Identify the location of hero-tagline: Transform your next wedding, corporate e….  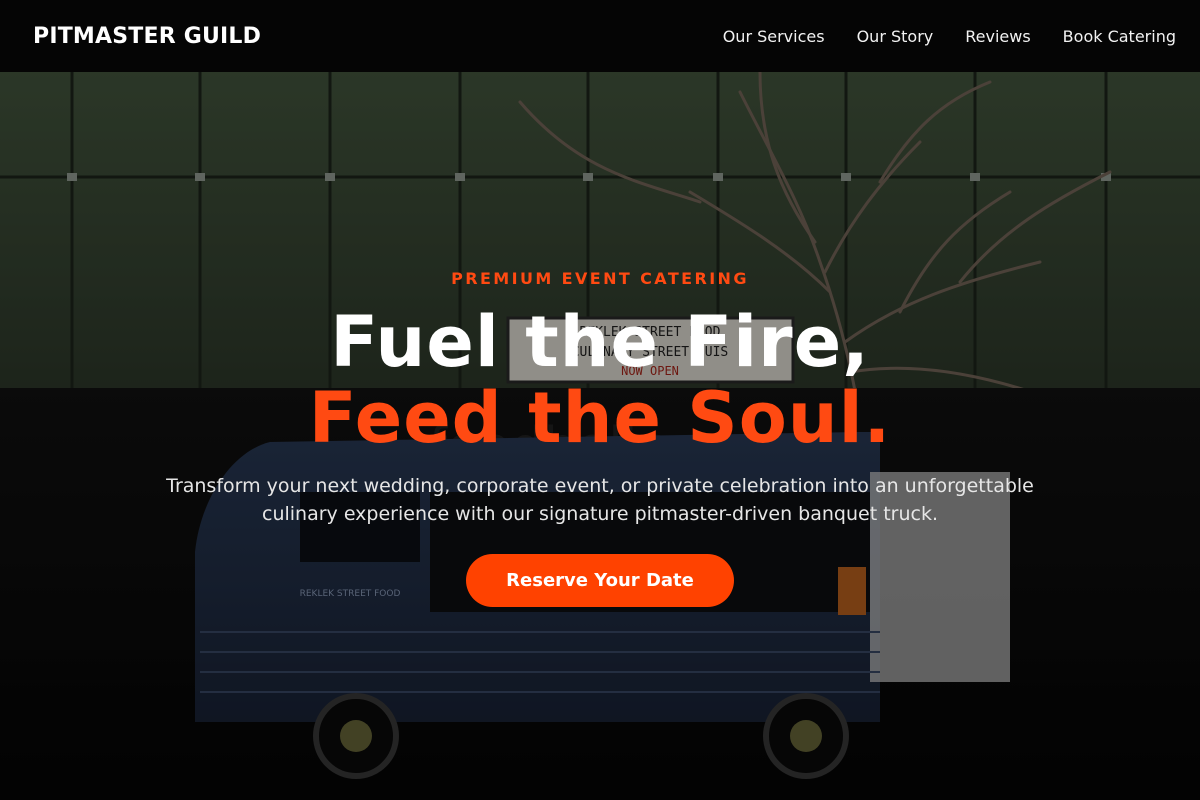
(600, 500).